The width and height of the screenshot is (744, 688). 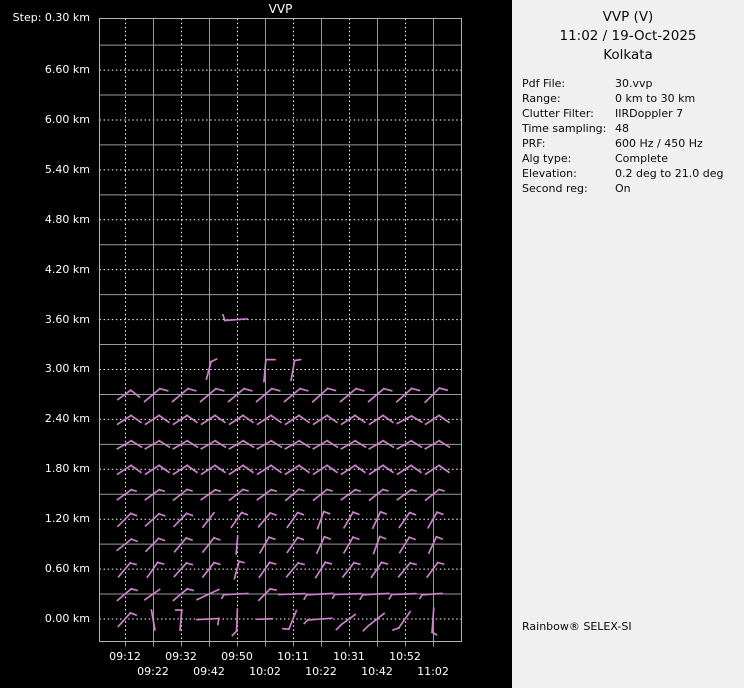 I want to click on x-axis-label: 10:22, so click(x=321, y=671).